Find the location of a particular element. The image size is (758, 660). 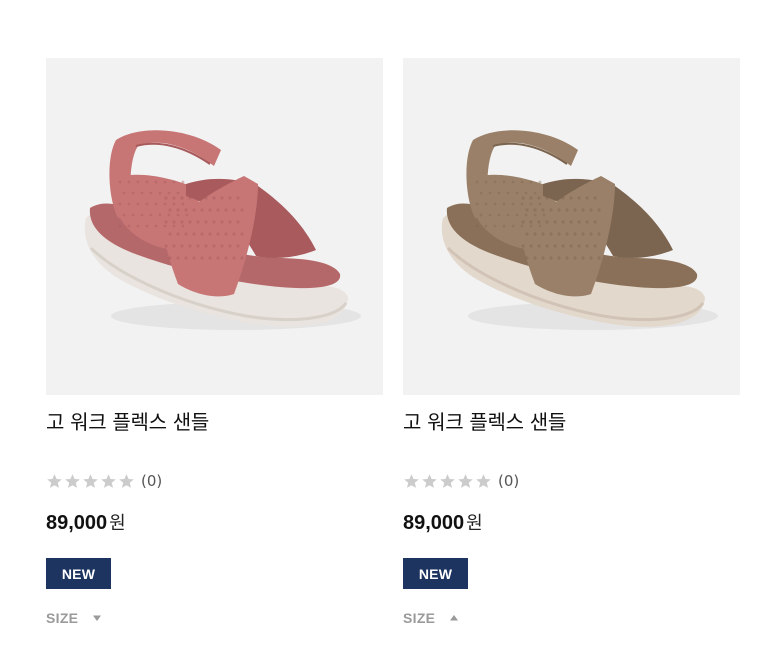

caret-up-icon is located at coordinates (454, 618).